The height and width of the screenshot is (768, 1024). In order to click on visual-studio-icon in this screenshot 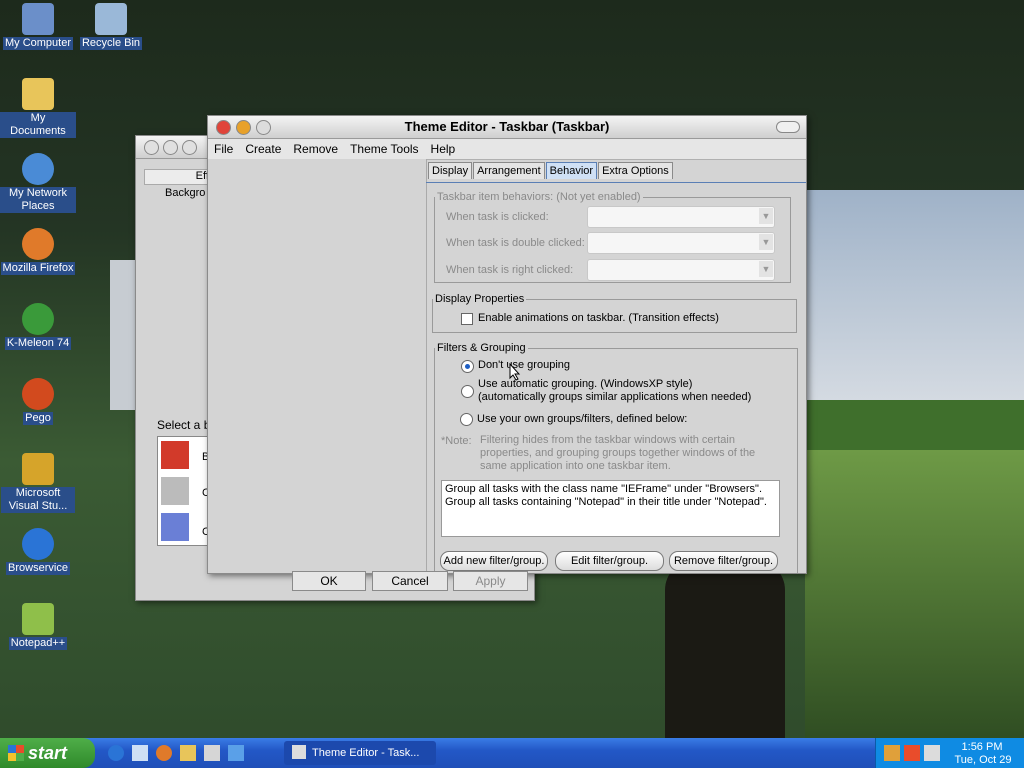, I will do `click(38, 469)`.